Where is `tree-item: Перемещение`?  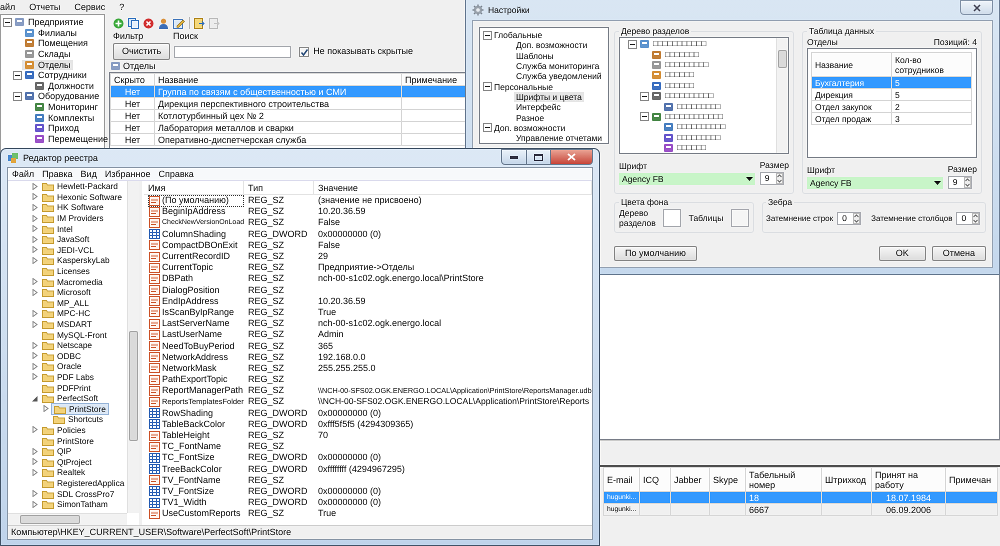
tree-item: Перемещение is located at coordinates (71, 139).